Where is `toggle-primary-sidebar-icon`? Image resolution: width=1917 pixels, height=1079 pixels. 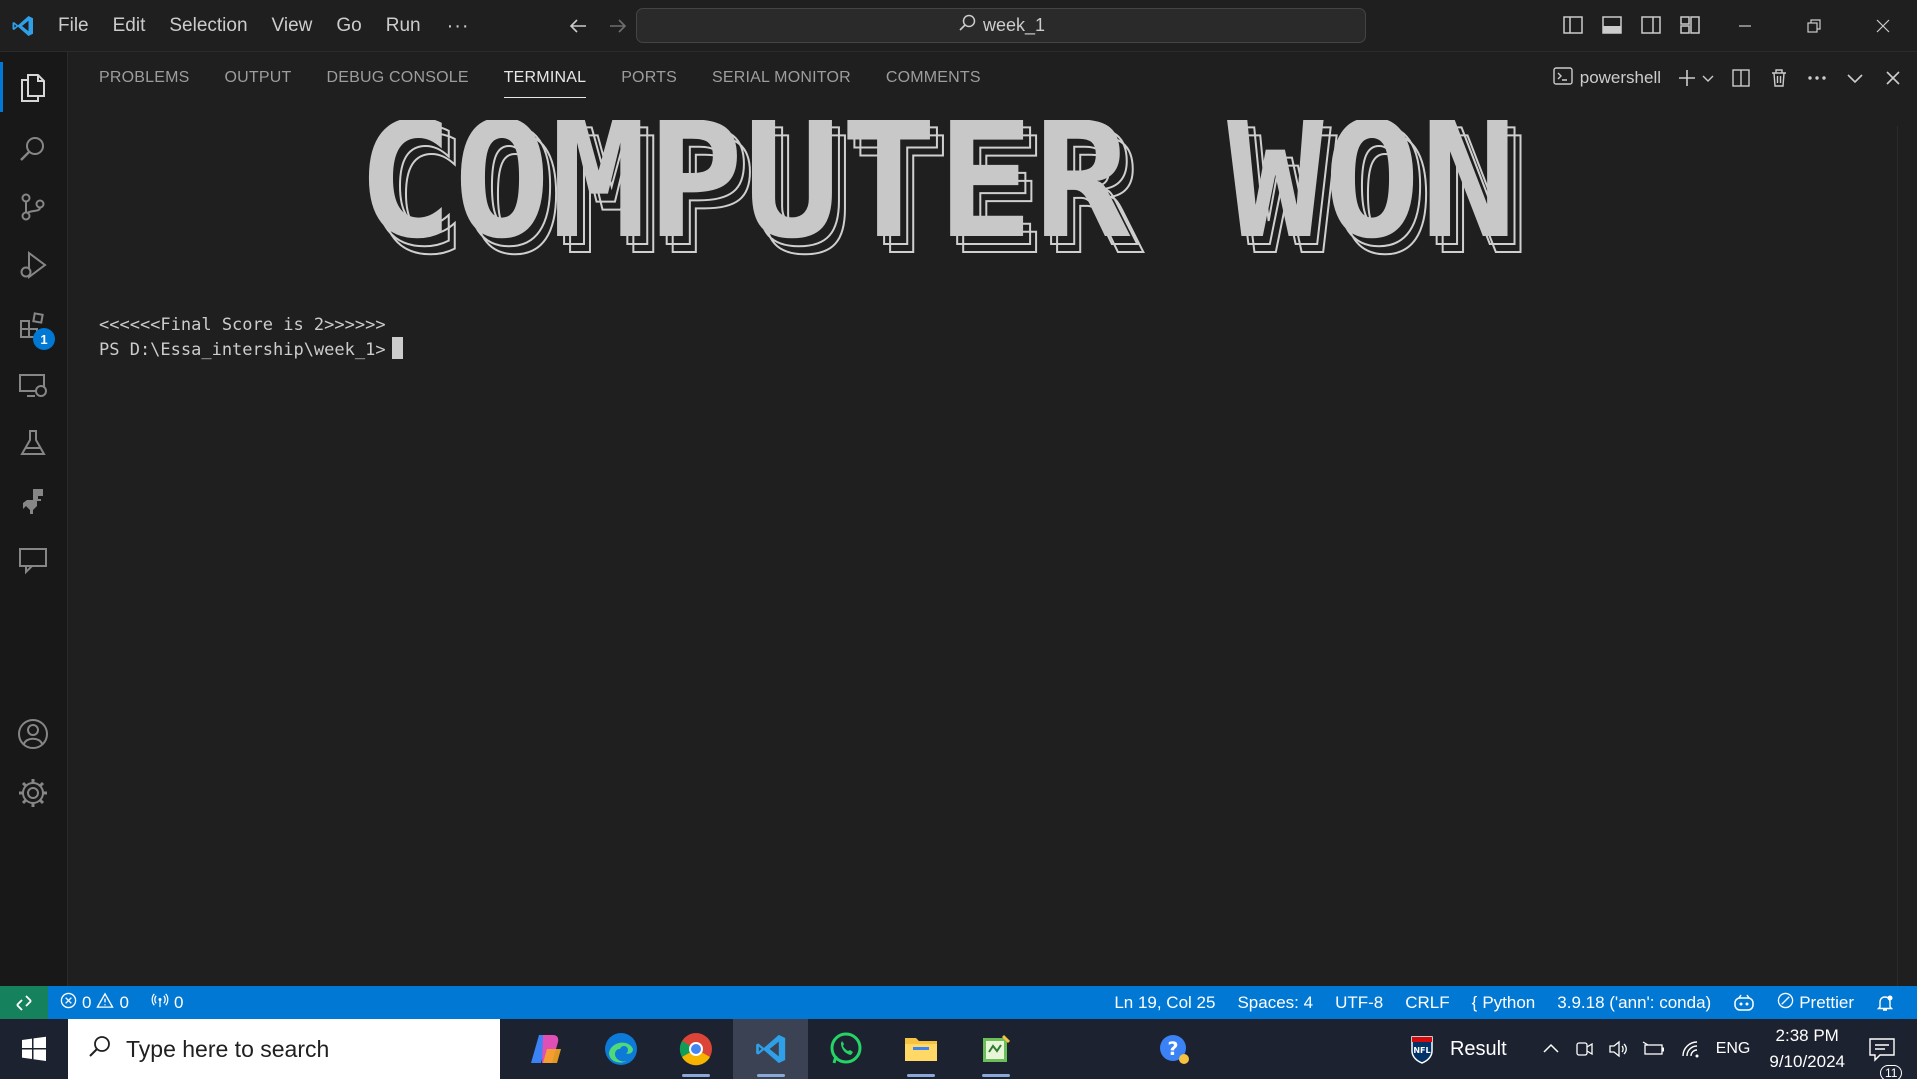 toggle-primary-sidebar-icon is located at coordinates (1572, 24).